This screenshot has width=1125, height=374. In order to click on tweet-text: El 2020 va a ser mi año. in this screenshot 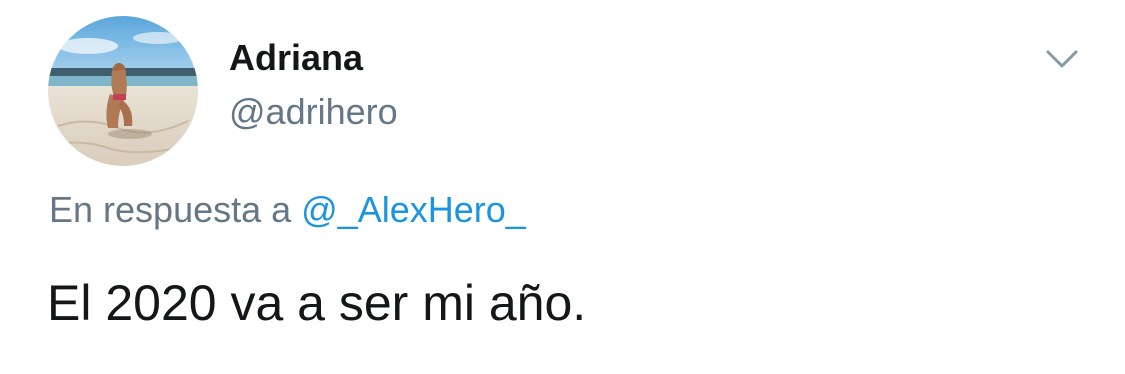, I will do `click(317, 303)`.